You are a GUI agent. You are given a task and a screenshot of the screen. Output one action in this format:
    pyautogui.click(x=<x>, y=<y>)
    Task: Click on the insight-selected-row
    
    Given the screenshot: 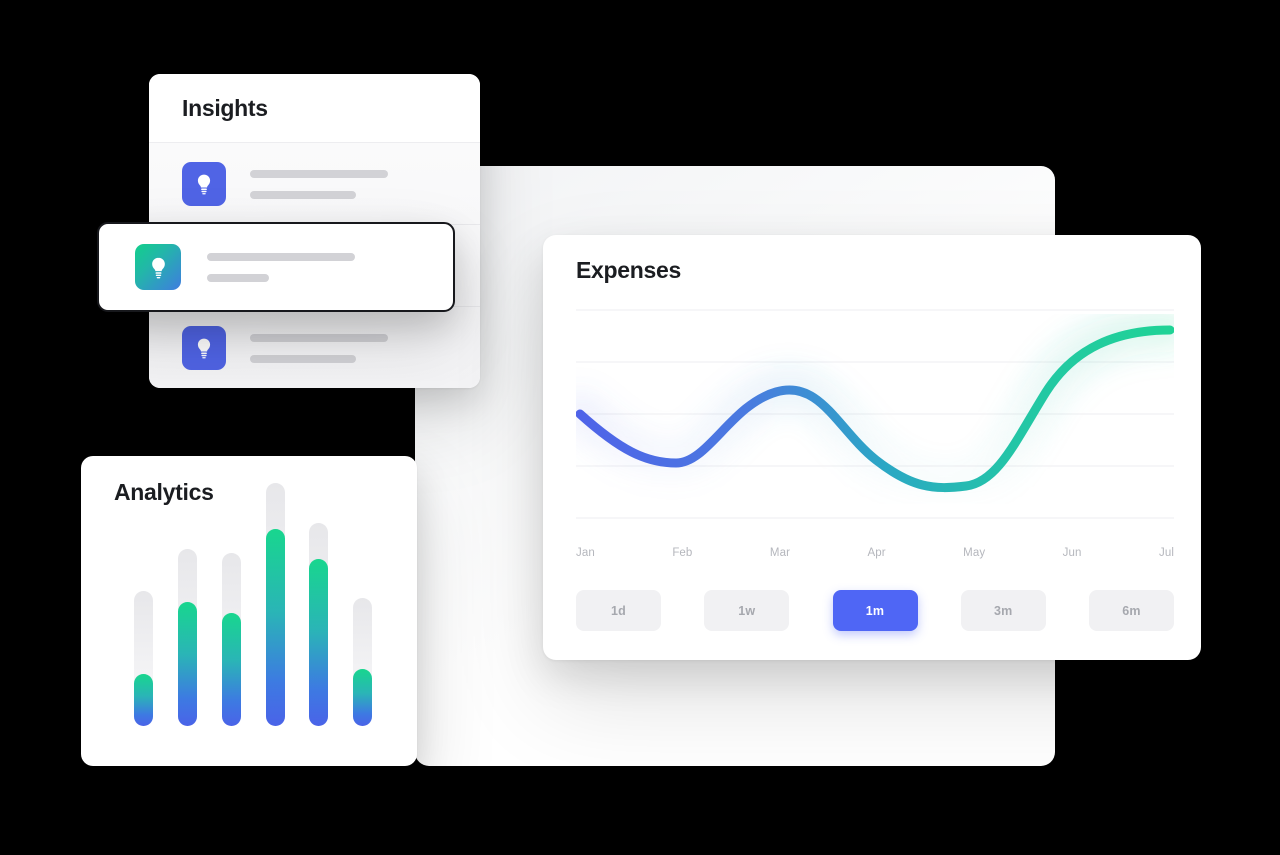 What is the action you would take?
    pyautogui.click(x=276, y=267)
    